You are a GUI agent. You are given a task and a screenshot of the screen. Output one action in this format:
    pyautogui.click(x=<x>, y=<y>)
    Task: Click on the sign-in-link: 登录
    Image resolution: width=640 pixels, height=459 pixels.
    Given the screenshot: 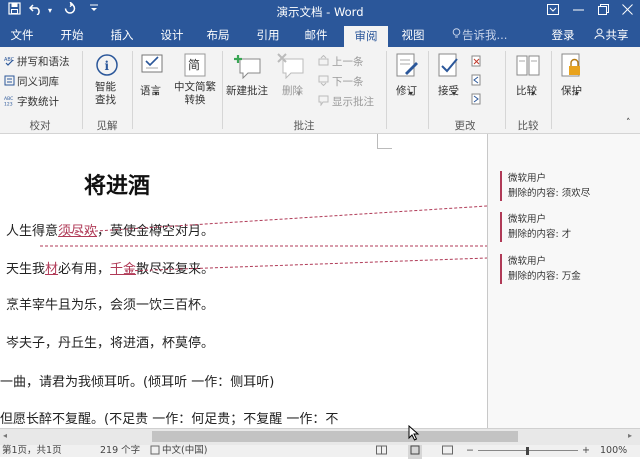 What is the action you would take?
    pyautogui.click(x=563, y=35)
    